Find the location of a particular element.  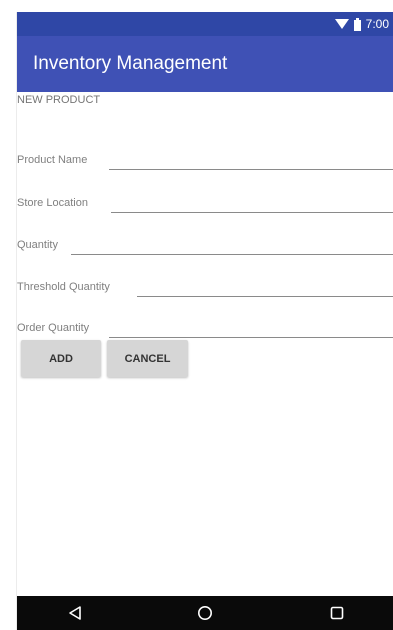

cancel-button: CANCEL is located at coordinates (147, 358).